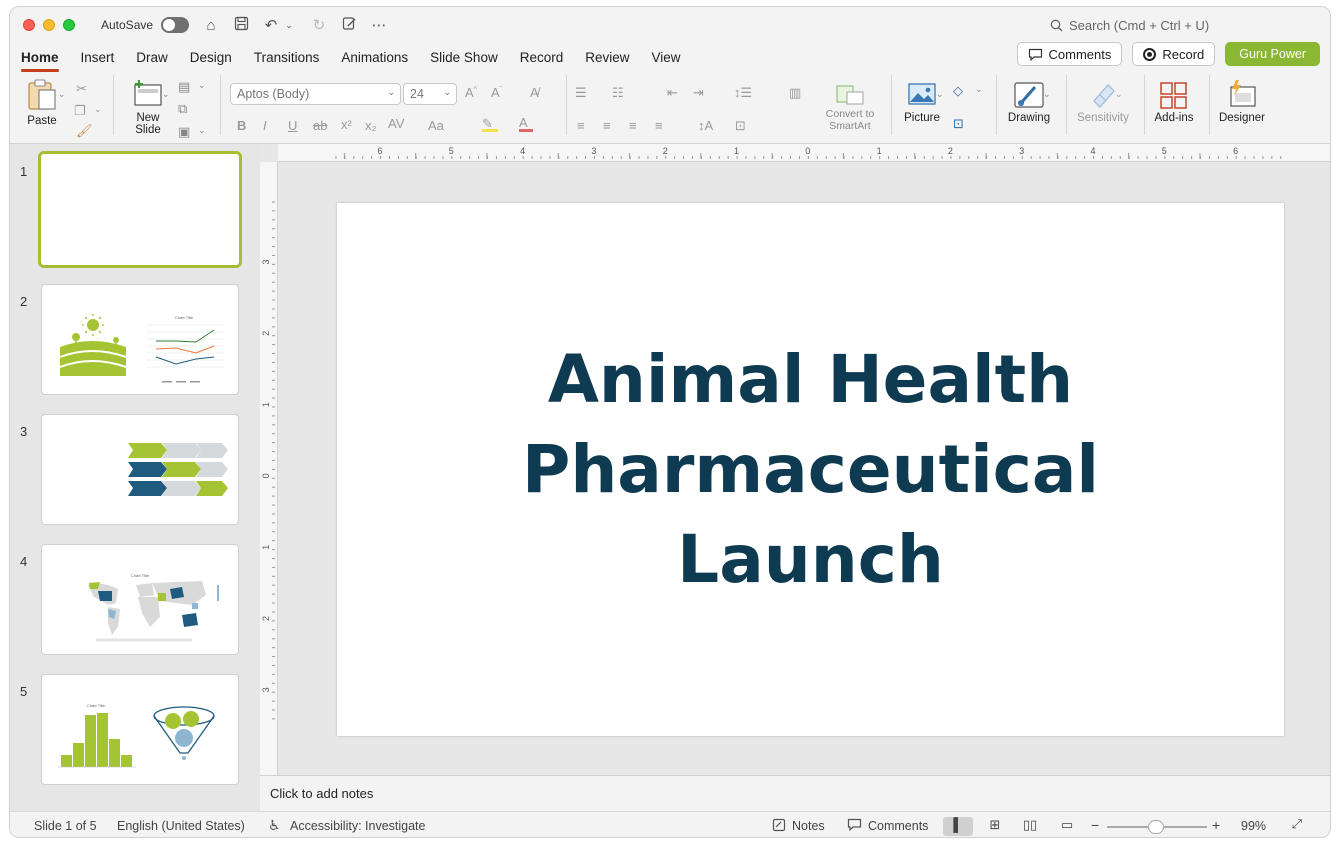  Describe the element at coordinates (854, 826) in the screenshot. I see `comment-icon` at that location.